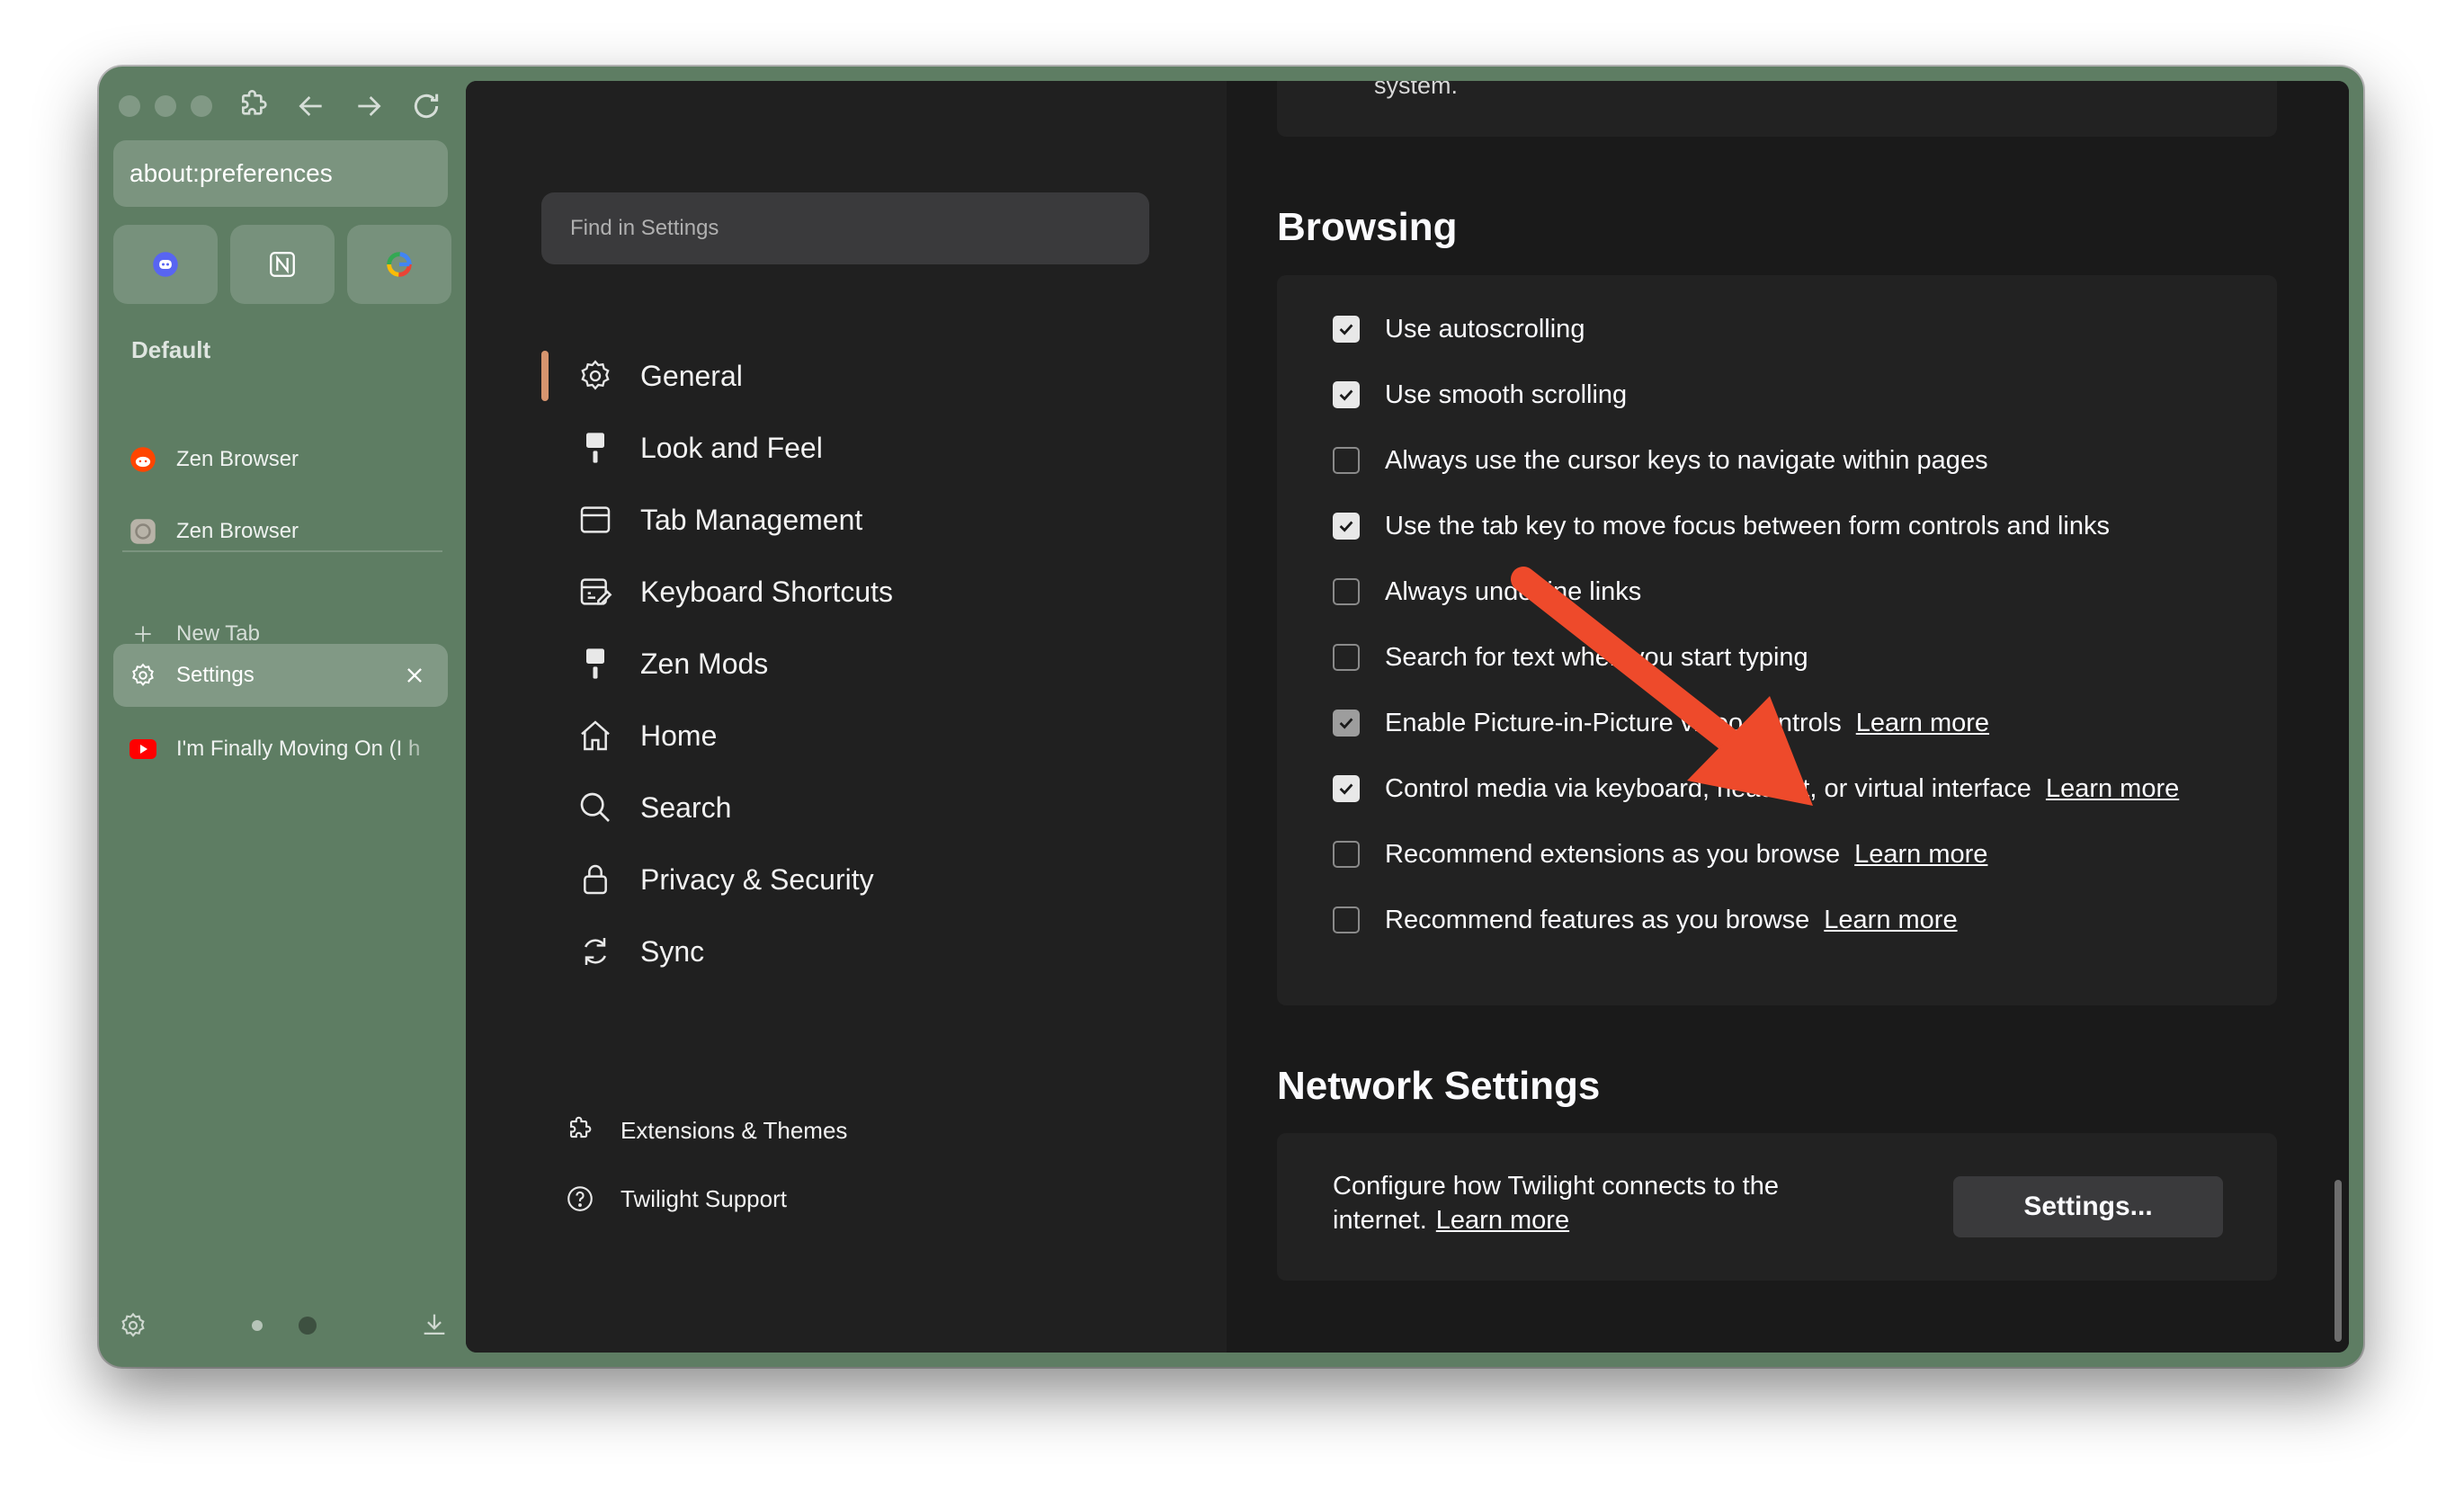  I want to click on help-icon, so click(580, 1199).